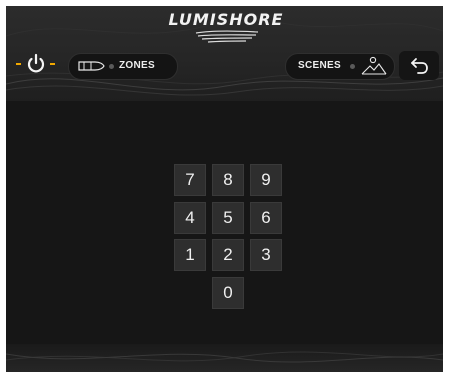 The width and height of the screenshot is (449, 378). What do you see at coordinates (266, 218) in the screenshot?
I see `key-6: 6` at bounding box center [266, 218].